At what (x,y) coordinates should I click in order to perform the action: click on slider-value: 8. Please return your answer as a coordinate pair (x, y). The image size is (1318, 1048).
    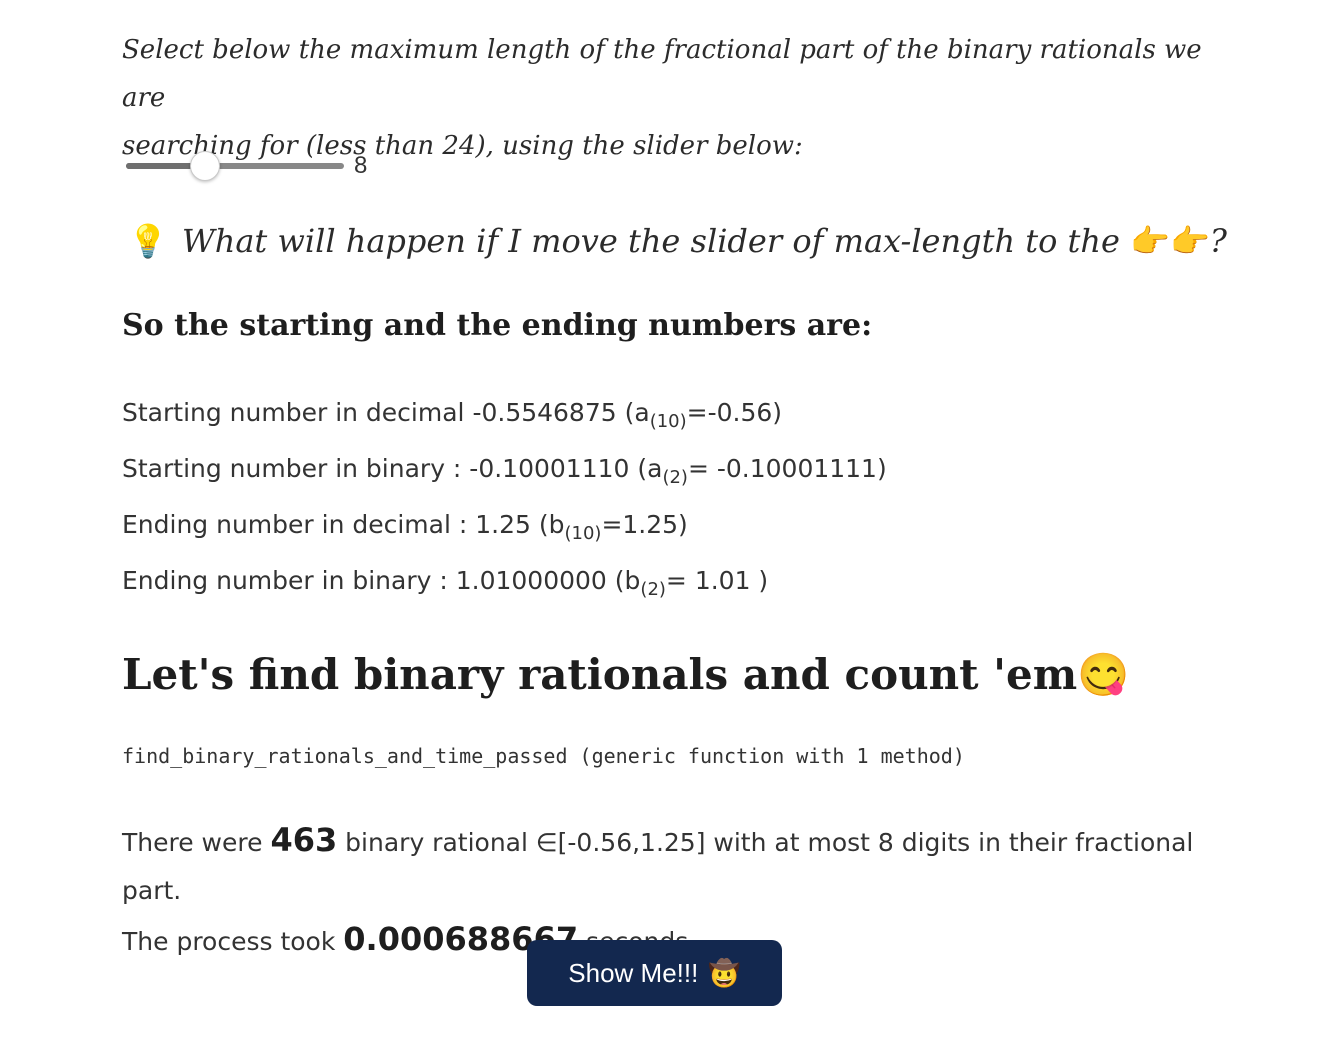
    Looking at the image, I should click on (361, 165).